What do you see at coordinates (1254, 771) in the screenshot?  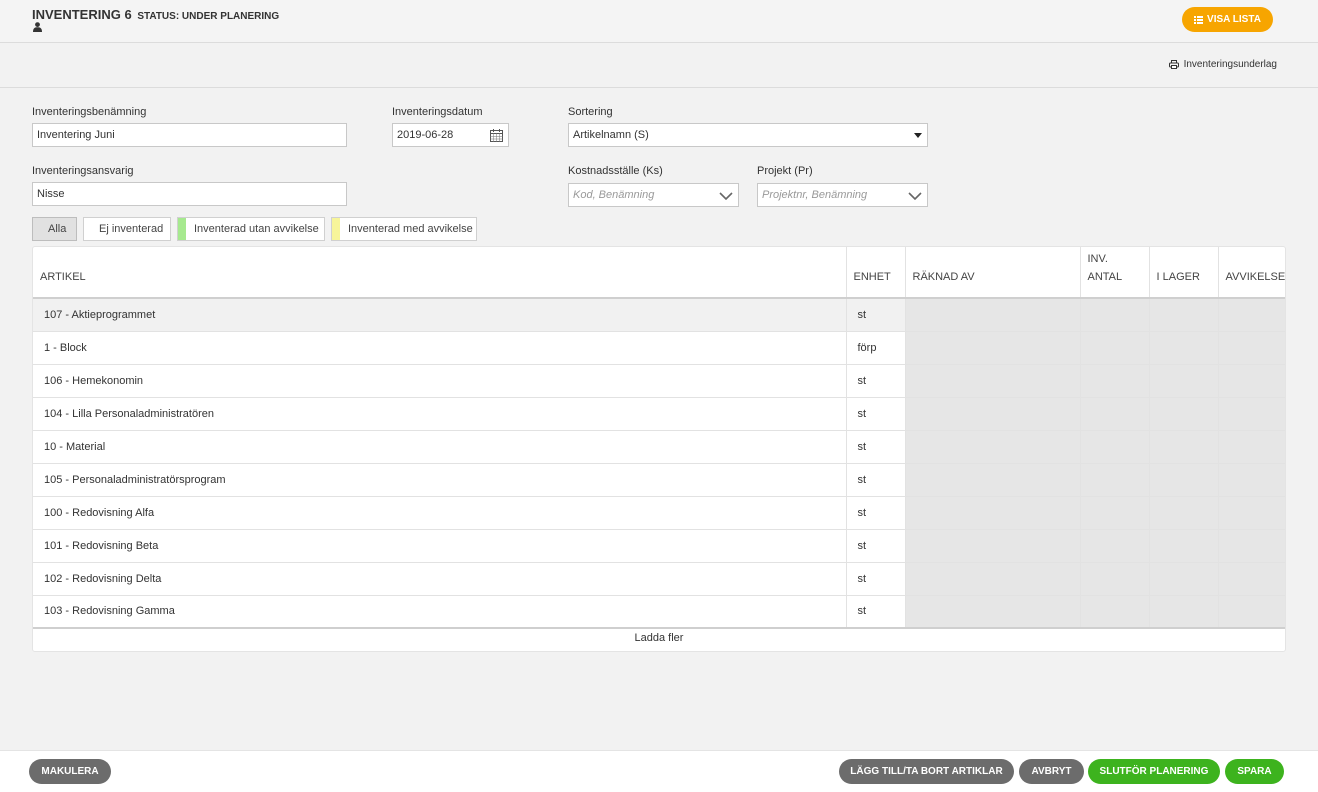 I see `save-button: SPARA` at bounding box center [1254, 771].